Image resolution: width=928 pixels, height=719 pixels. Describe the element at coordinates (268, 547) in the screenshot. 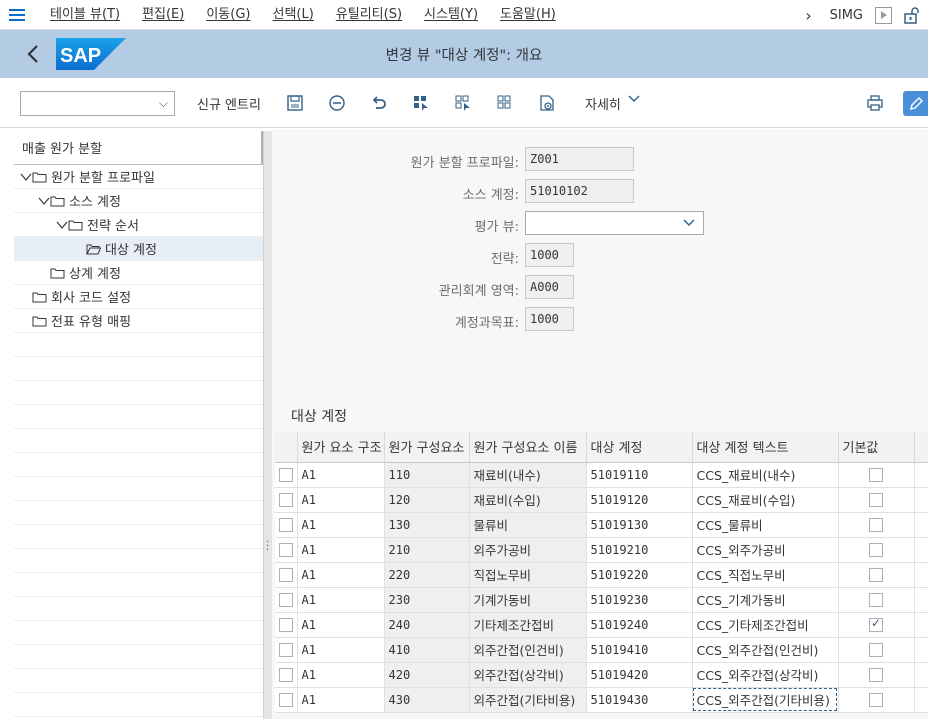

I see `splitter-grip-icon: · · ·` at that location.